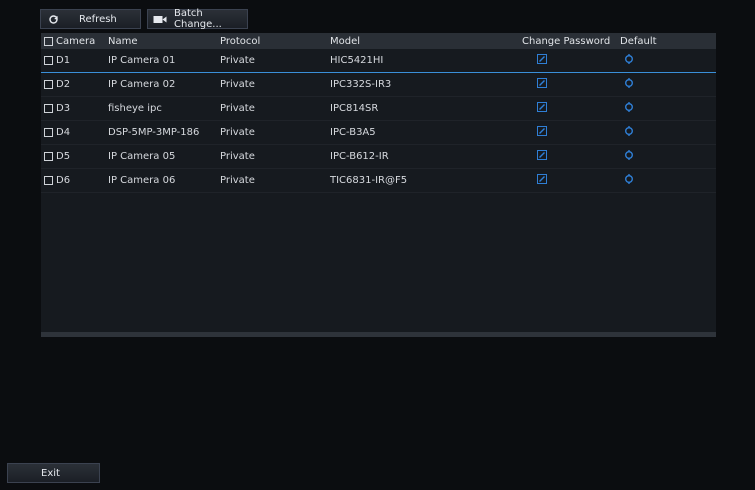 This screenshot has width=755, height=490. Describe the element at coordinates (353, 132) in the screenshot. I see `camera-model: IPC-B3A5` at that location.